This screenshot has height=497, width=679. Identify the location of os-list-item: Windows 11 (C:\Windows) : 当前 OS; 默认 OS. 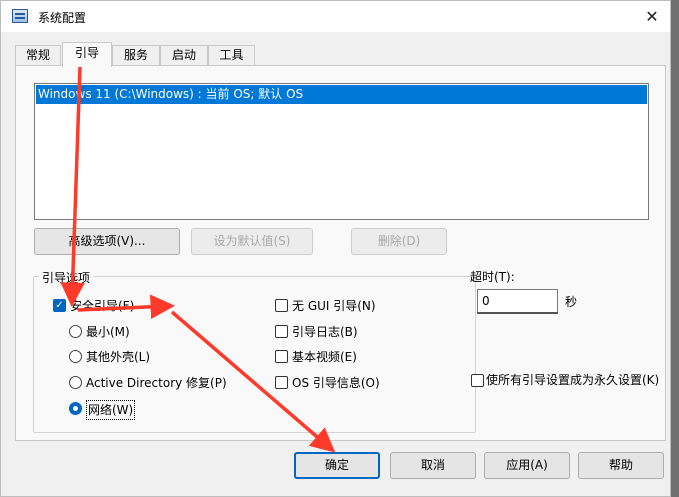
(341, 94).